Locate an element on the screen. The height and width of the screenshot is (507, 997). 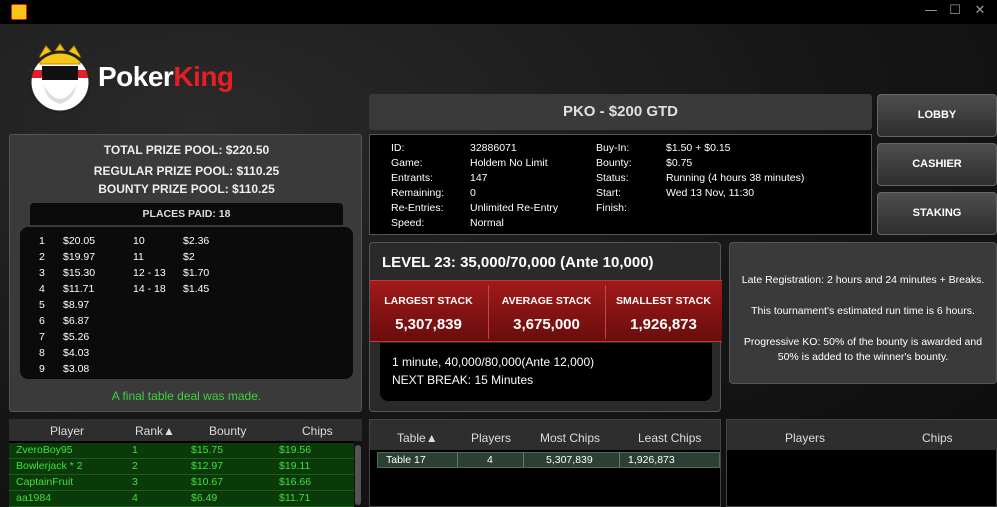
info-value: Holdem No Limit is located at coordinates (509, 163).